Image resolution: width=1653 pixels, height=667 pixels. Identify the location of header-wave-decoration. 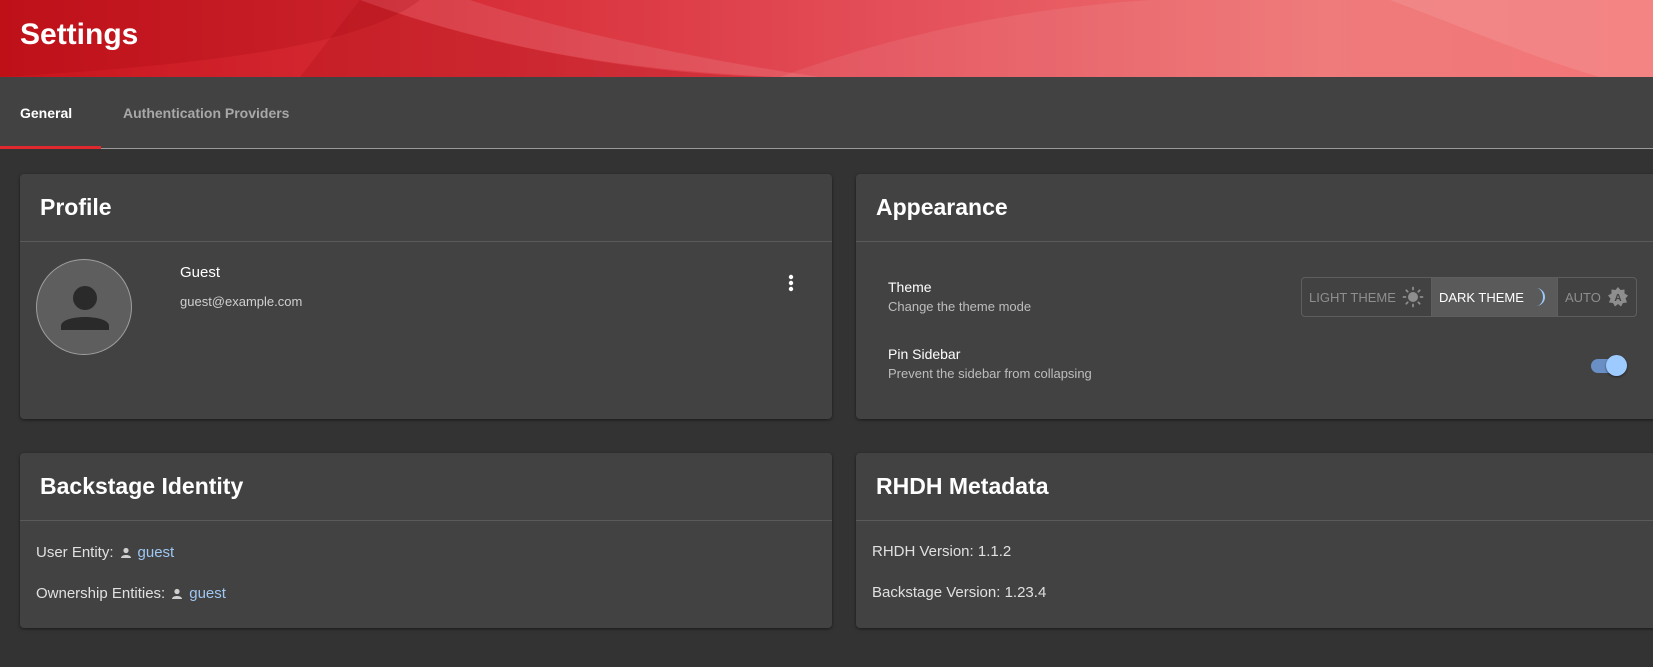
(826, 38).